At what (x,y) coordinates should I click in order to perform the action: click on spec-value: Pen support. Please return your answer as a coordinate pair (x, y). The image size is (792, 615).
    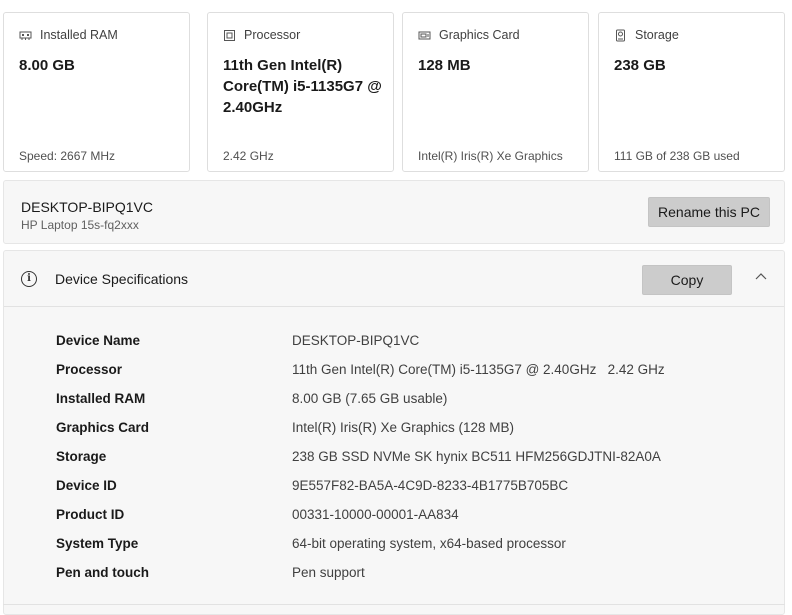
    Looking at the image, I should click on (328, 572).